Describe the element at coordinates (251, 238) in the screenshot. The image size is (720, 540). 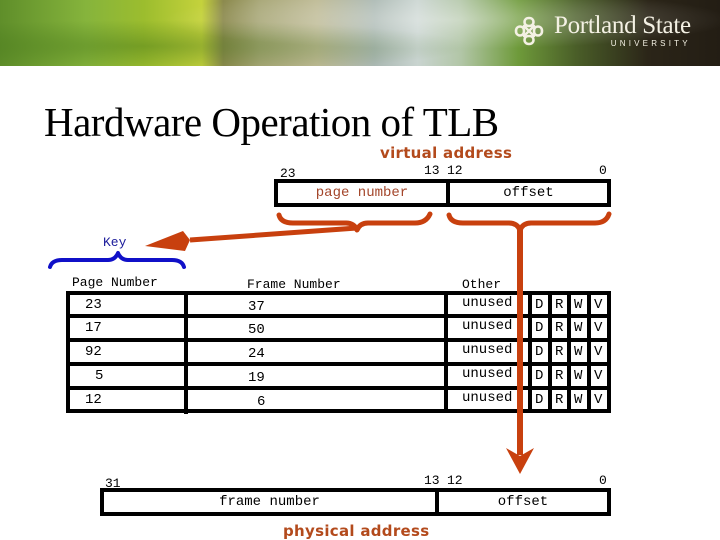
I see `key-arrow` at that location.